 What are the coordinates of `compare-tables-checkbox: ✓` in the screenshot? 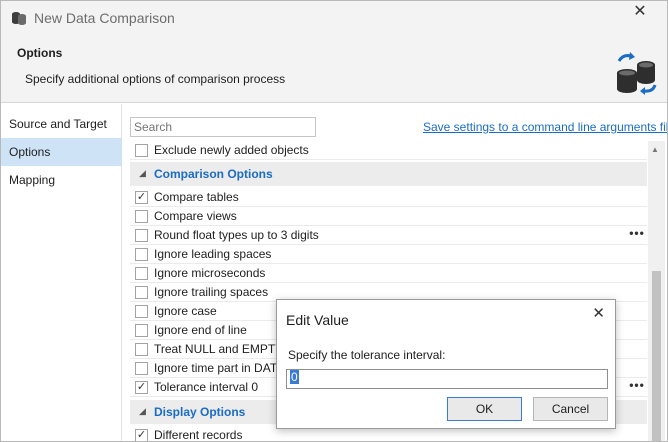 It's located at (141, 197).